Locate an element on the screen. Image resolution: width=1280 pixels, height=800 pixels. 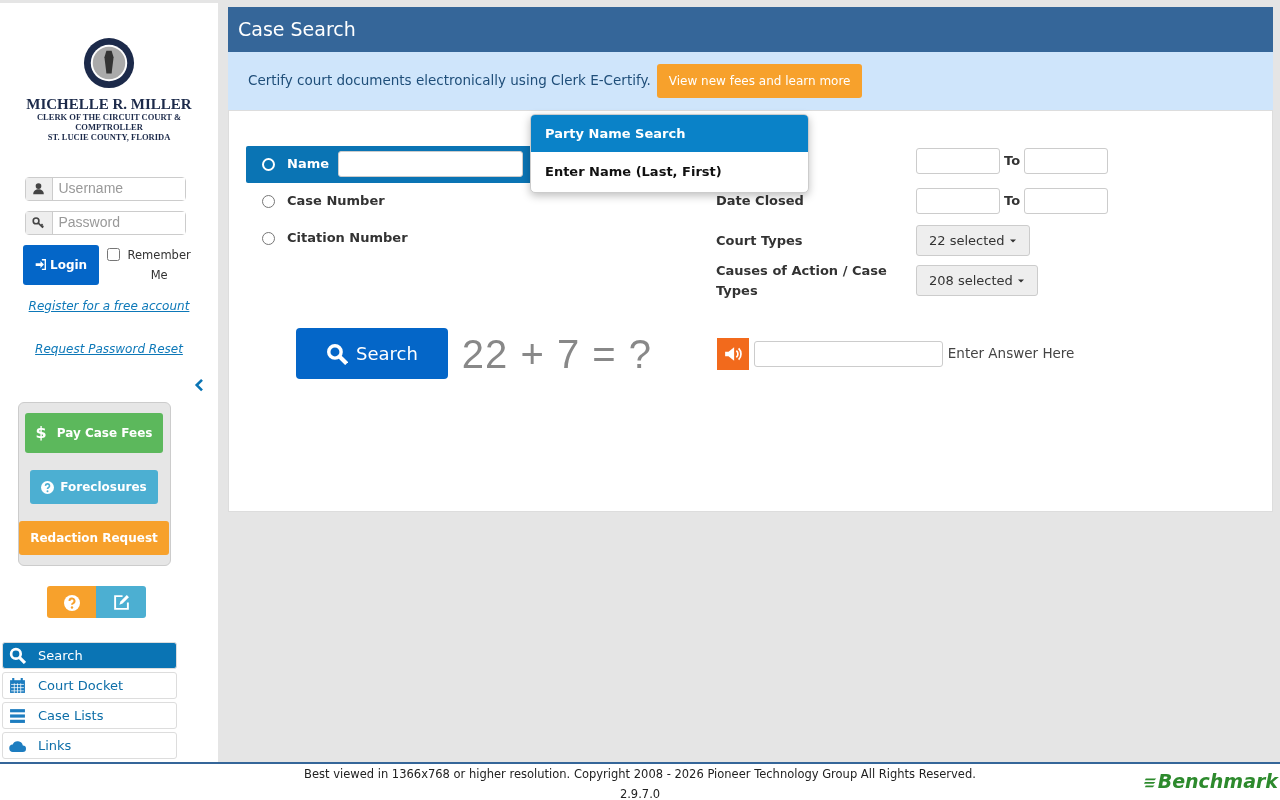
user-icon is located at coordinates (38, 189).